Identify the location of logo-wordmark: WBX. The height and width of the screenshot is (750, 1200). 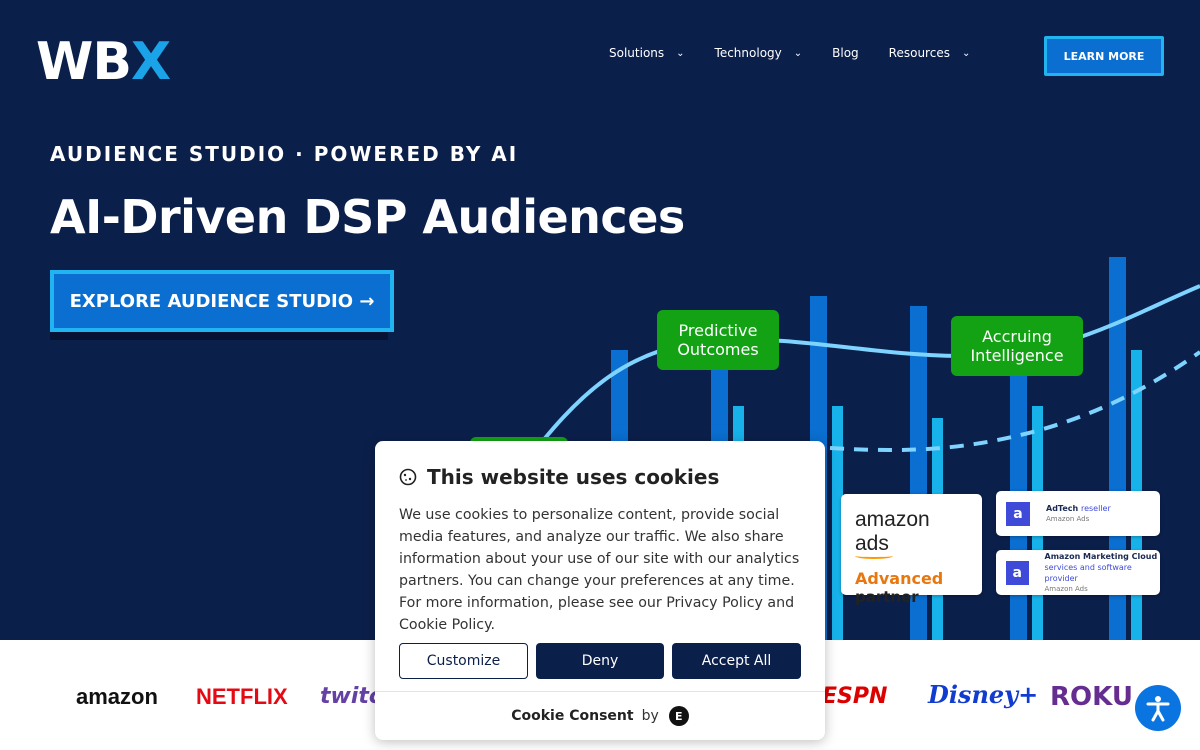
(103, 62).